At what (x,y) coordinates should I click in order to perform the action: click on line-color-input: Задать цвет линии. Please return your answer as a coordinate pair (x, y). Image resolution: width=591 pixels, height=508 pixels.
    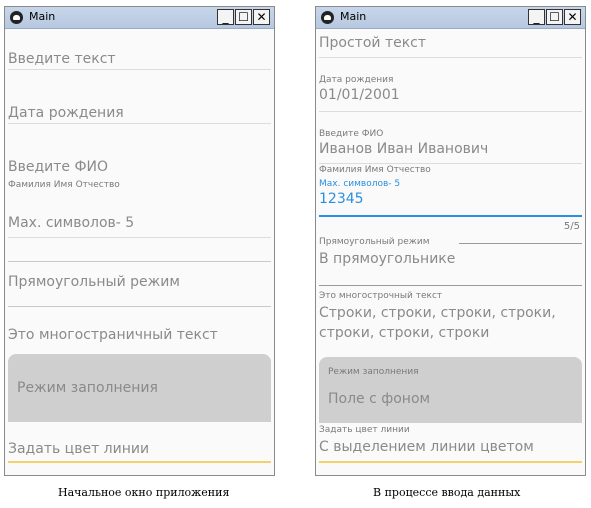
    Looking at the image, I should click on (139, 445).